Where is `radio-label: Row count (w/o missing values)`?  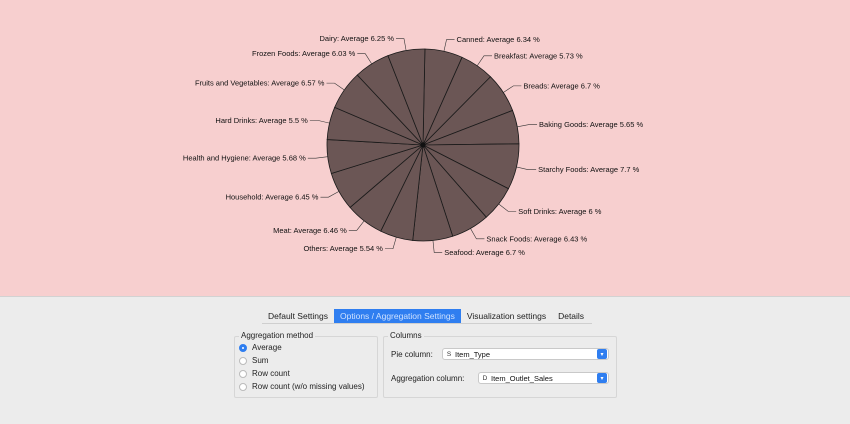
radio-label: Row count (w/o missing values) is located at coordinates (308, 386).